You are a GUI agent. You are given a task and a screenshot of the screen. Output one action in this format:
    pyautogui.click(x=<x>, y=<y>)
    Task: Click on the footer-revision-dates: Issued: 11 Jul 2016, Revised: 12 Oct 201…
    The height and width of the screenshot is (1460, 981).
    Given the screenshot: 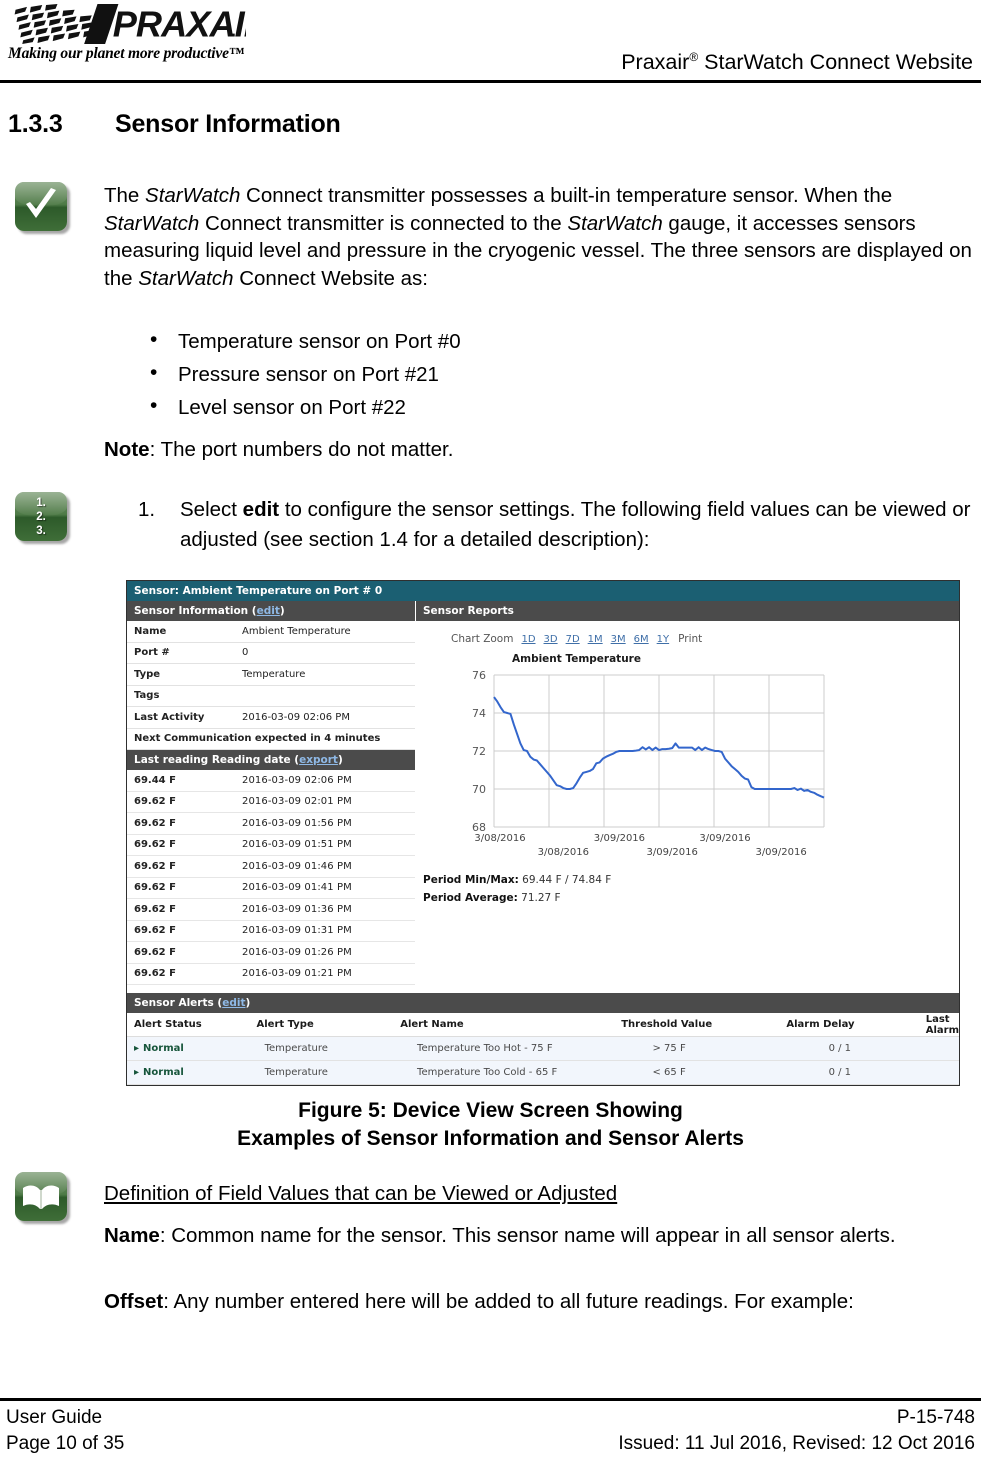 What is the action you would take?
    pyautogui.click(x=796, y=1443)
    